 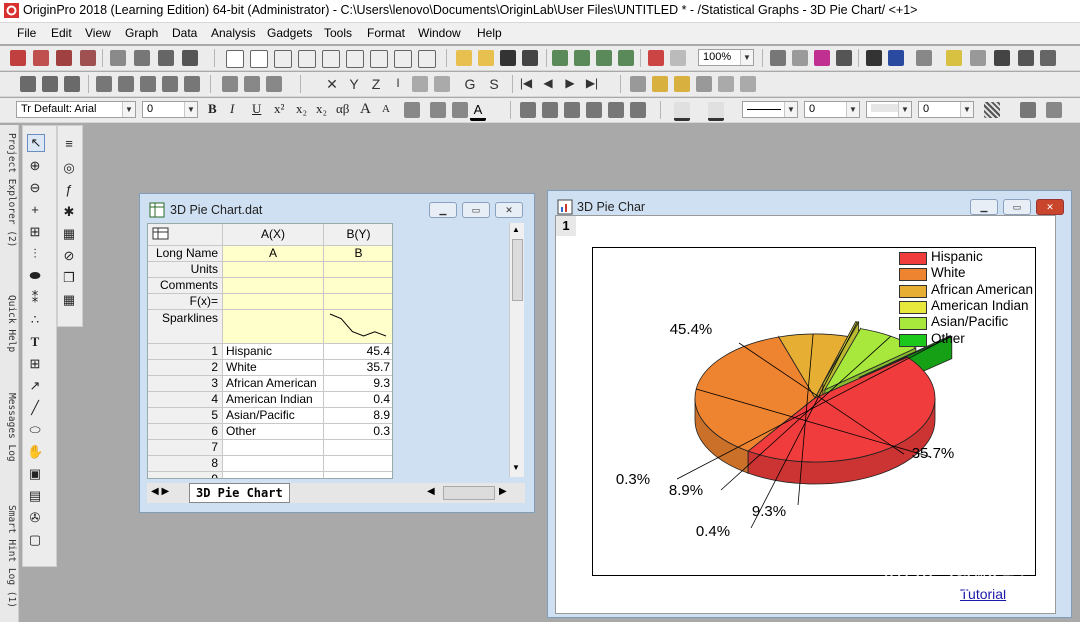 I want to click on layer4-icon, so click(x=594, y=110).